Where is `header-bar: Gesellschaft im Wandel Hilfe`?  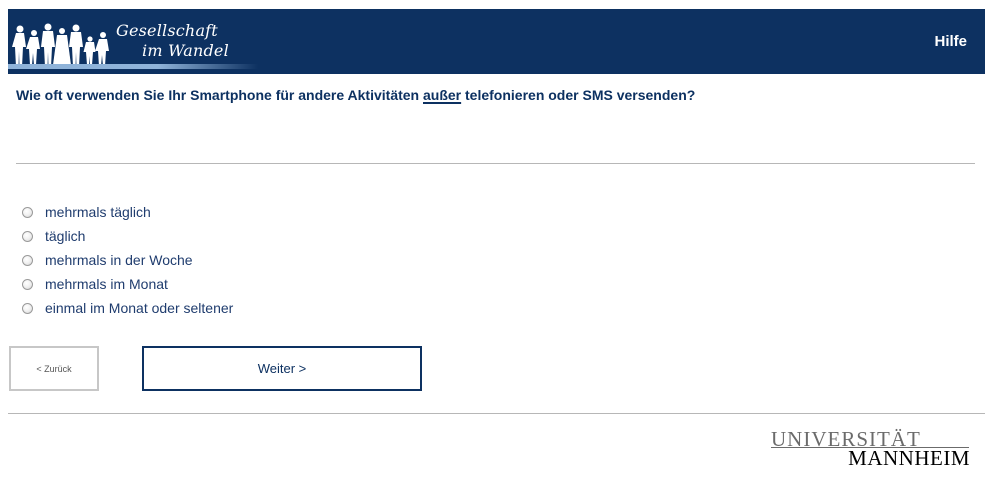 header-bar: Gesellschaft im Wandel Hilfe is located at coordinates (496, 41).